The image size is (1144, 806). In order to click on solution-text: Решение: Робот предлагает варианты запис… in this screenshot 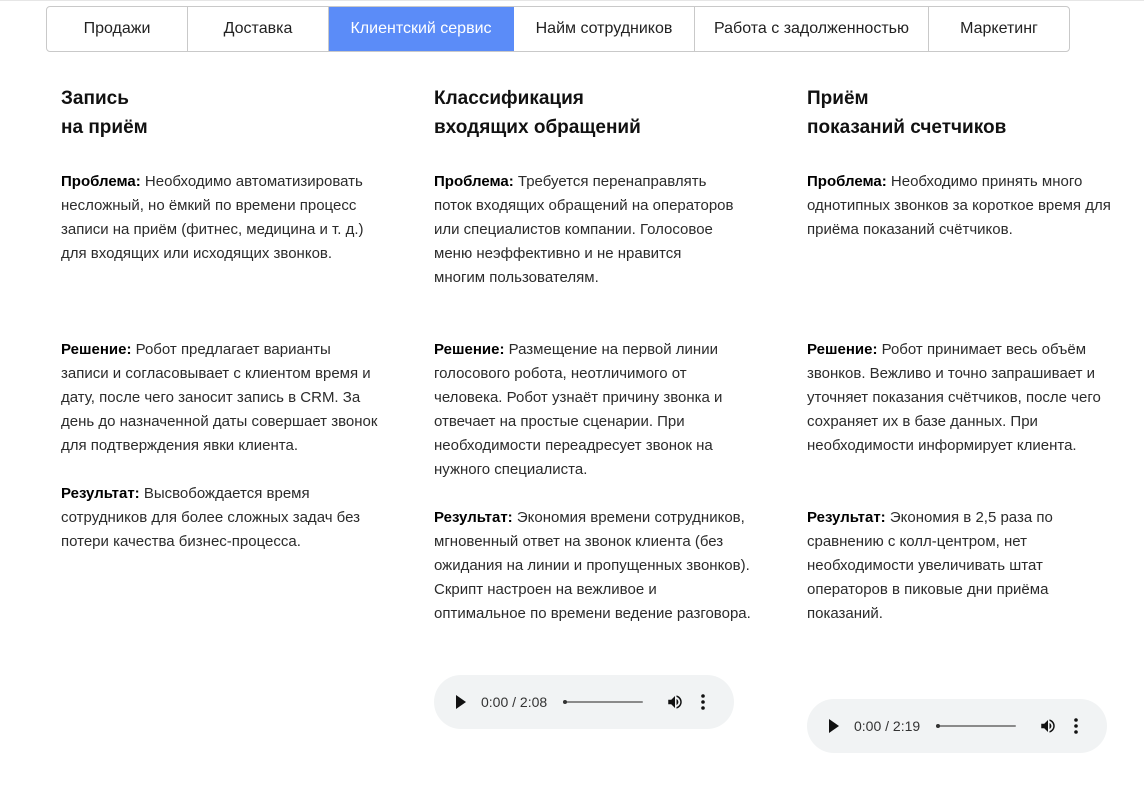, I will do `click(221, 398)`.